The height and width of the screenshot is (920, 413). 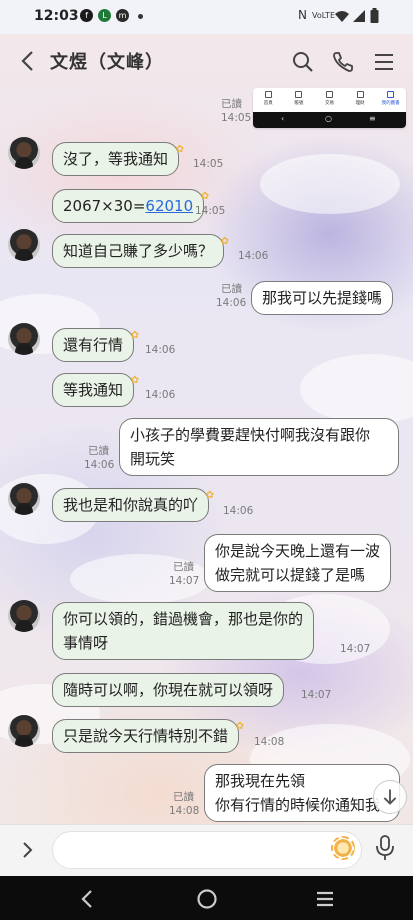 I want to click on message-bubble: 沒了，等我通知 ✿, so click(x=118, y=159).